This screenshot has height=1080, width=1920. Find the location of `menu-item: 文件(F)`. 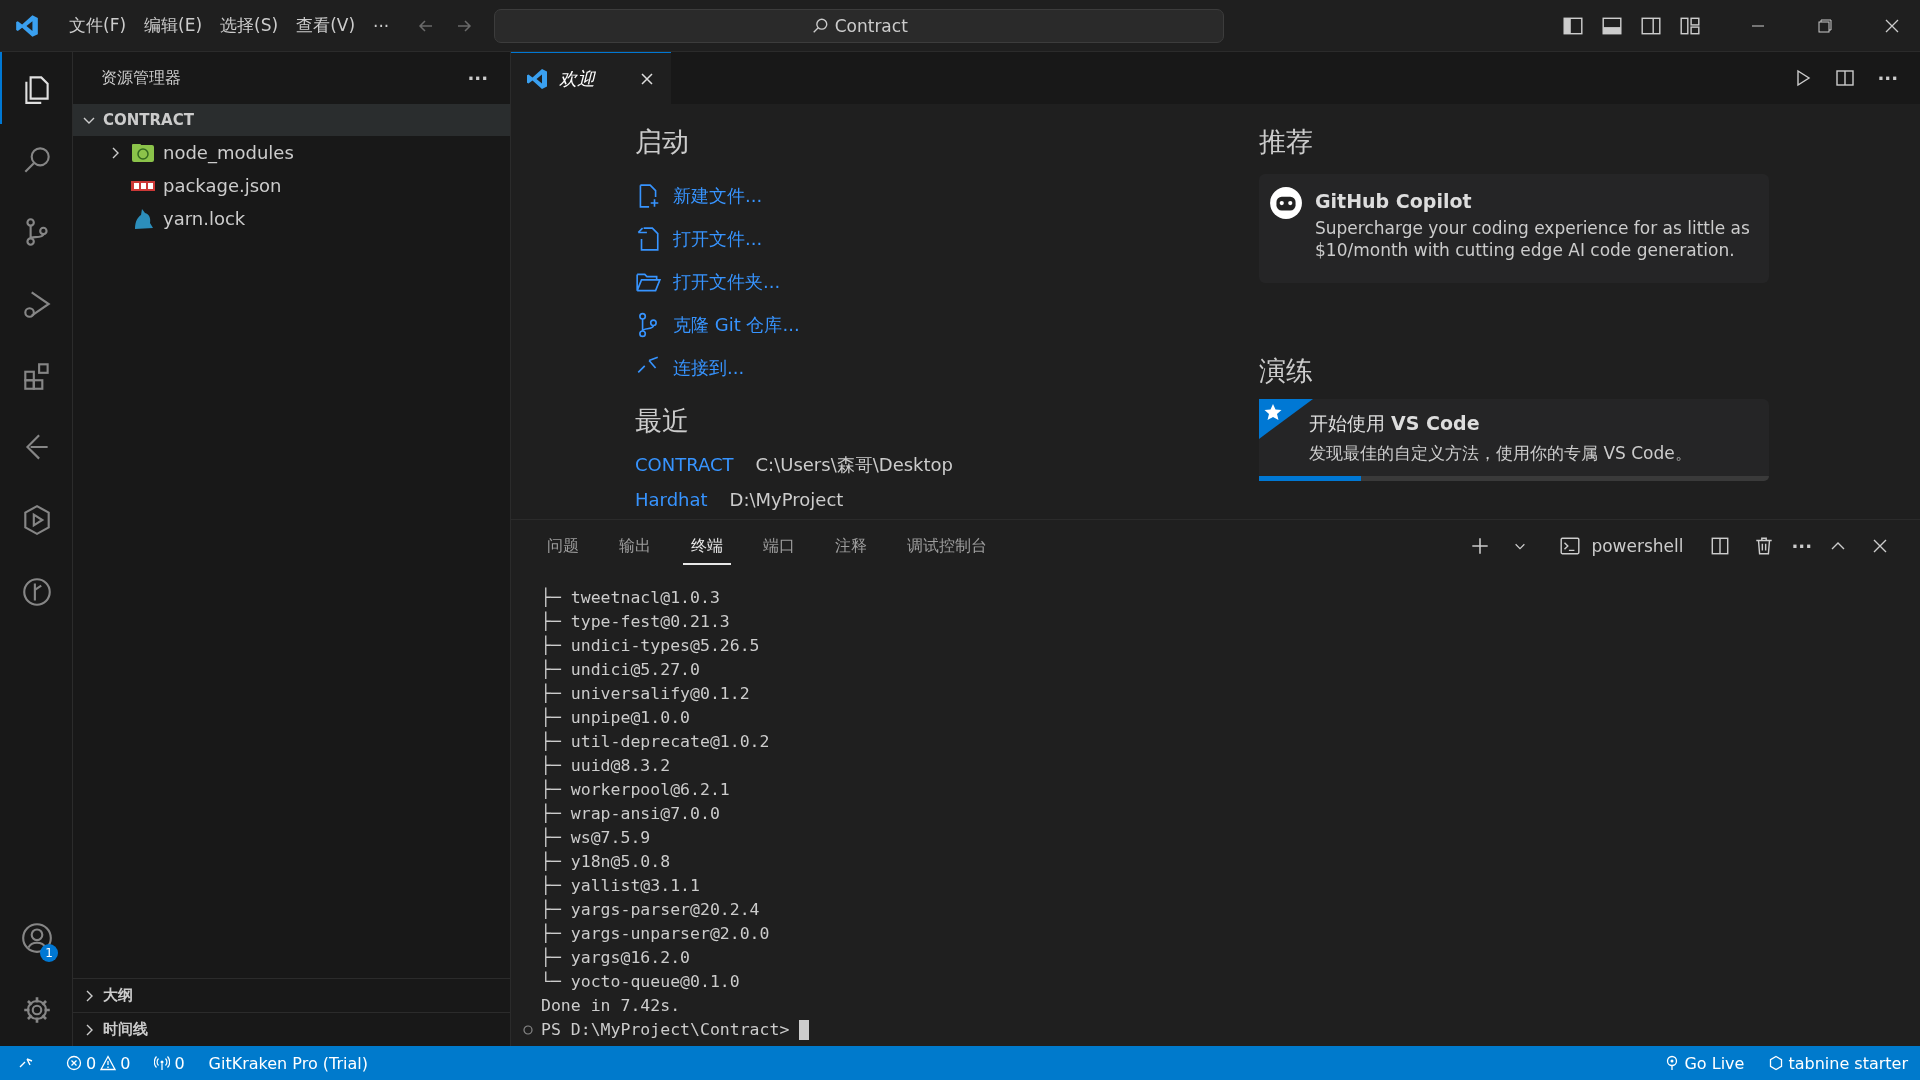

menu-item: 文件(F) is located at coordinates (98, 25).